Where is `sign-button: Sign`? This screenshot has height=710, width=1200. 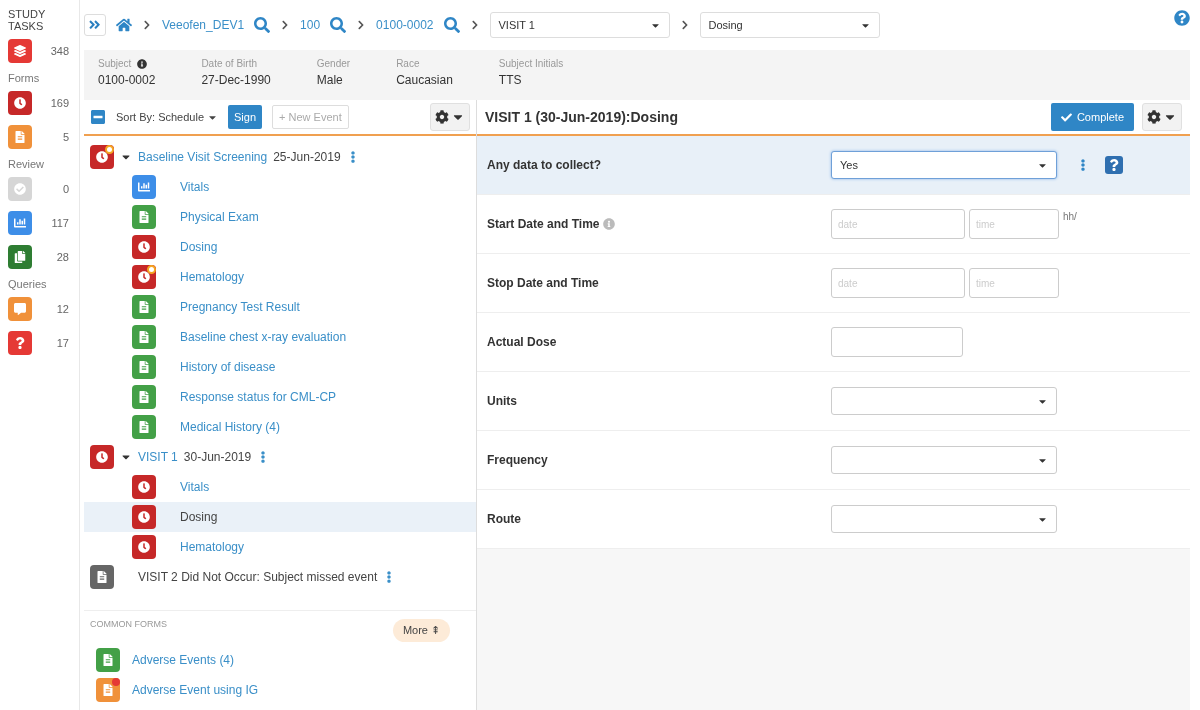 sign-button: Sign is located at coordinates (245, 117).